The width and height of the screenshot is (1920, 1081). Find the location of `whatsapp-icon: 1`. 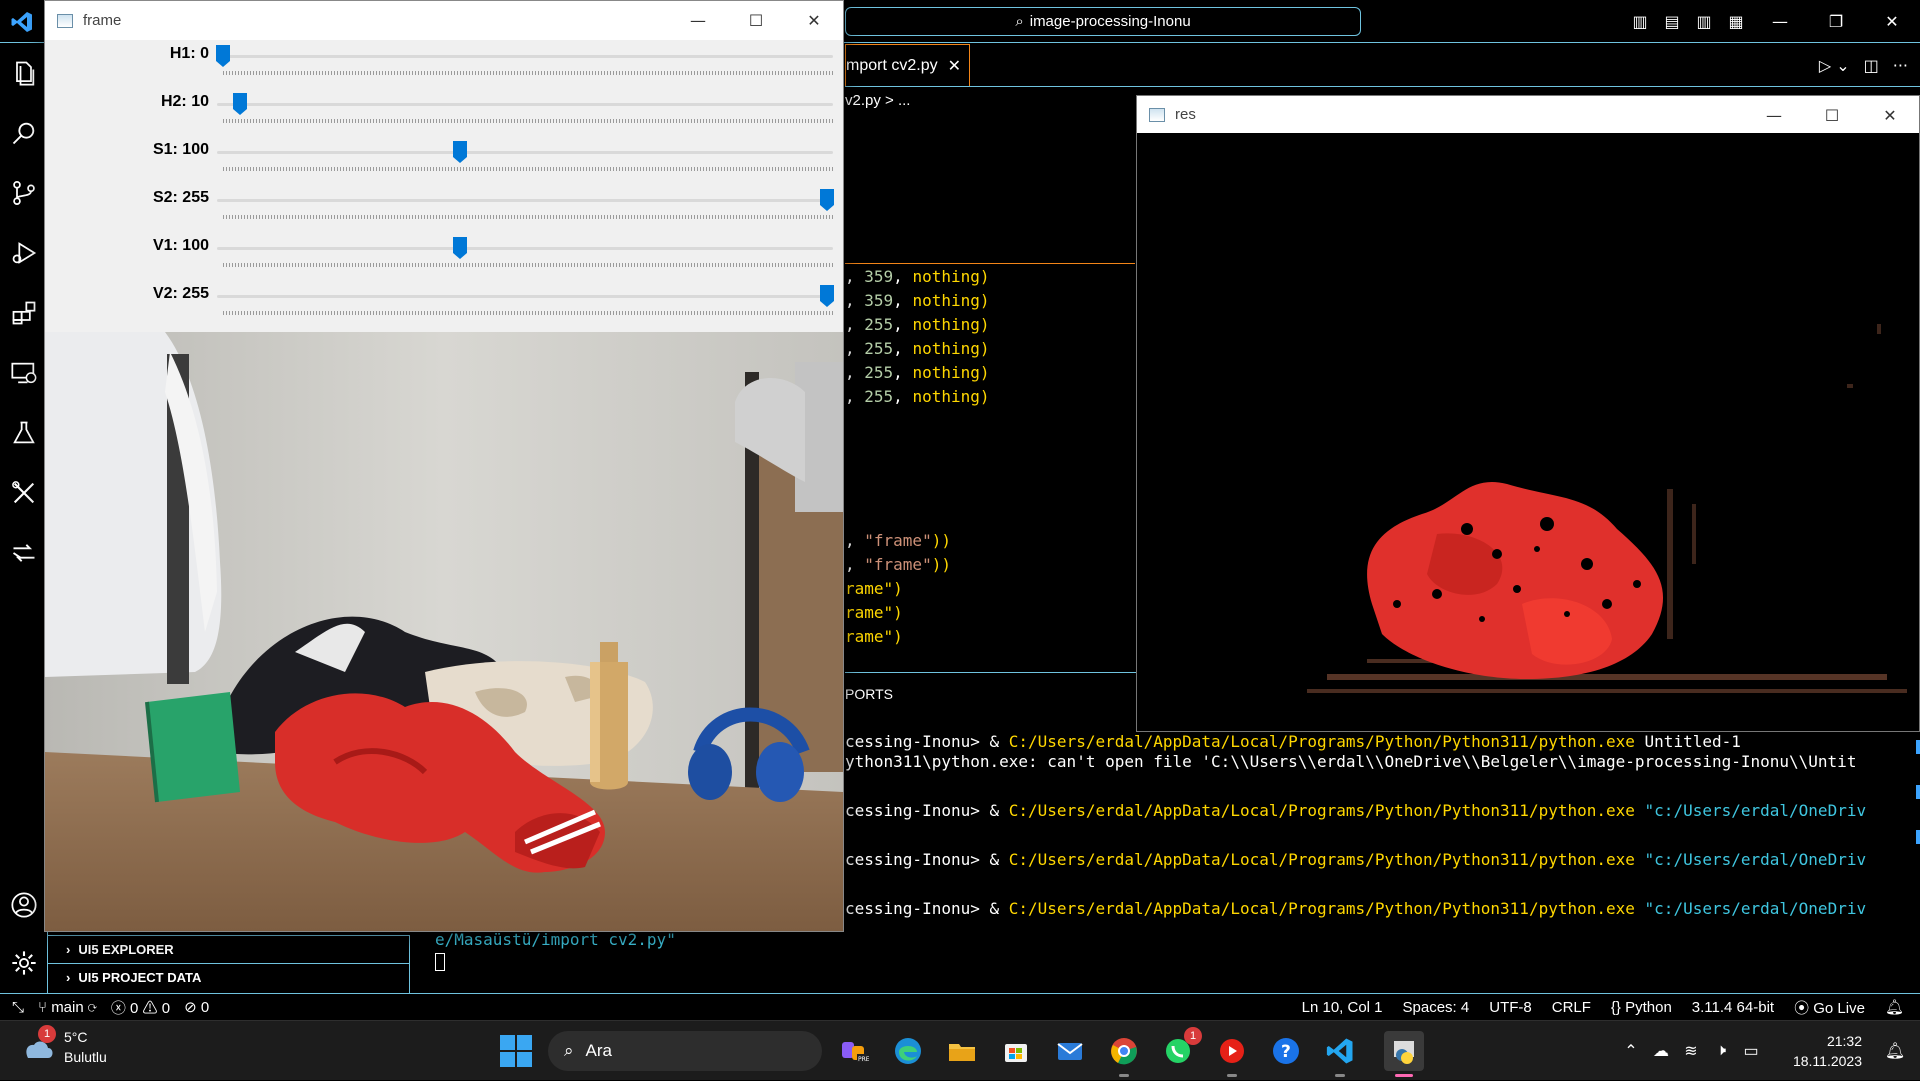

whatsapp-icon: 1 is located at coordinates (1180, 1049).